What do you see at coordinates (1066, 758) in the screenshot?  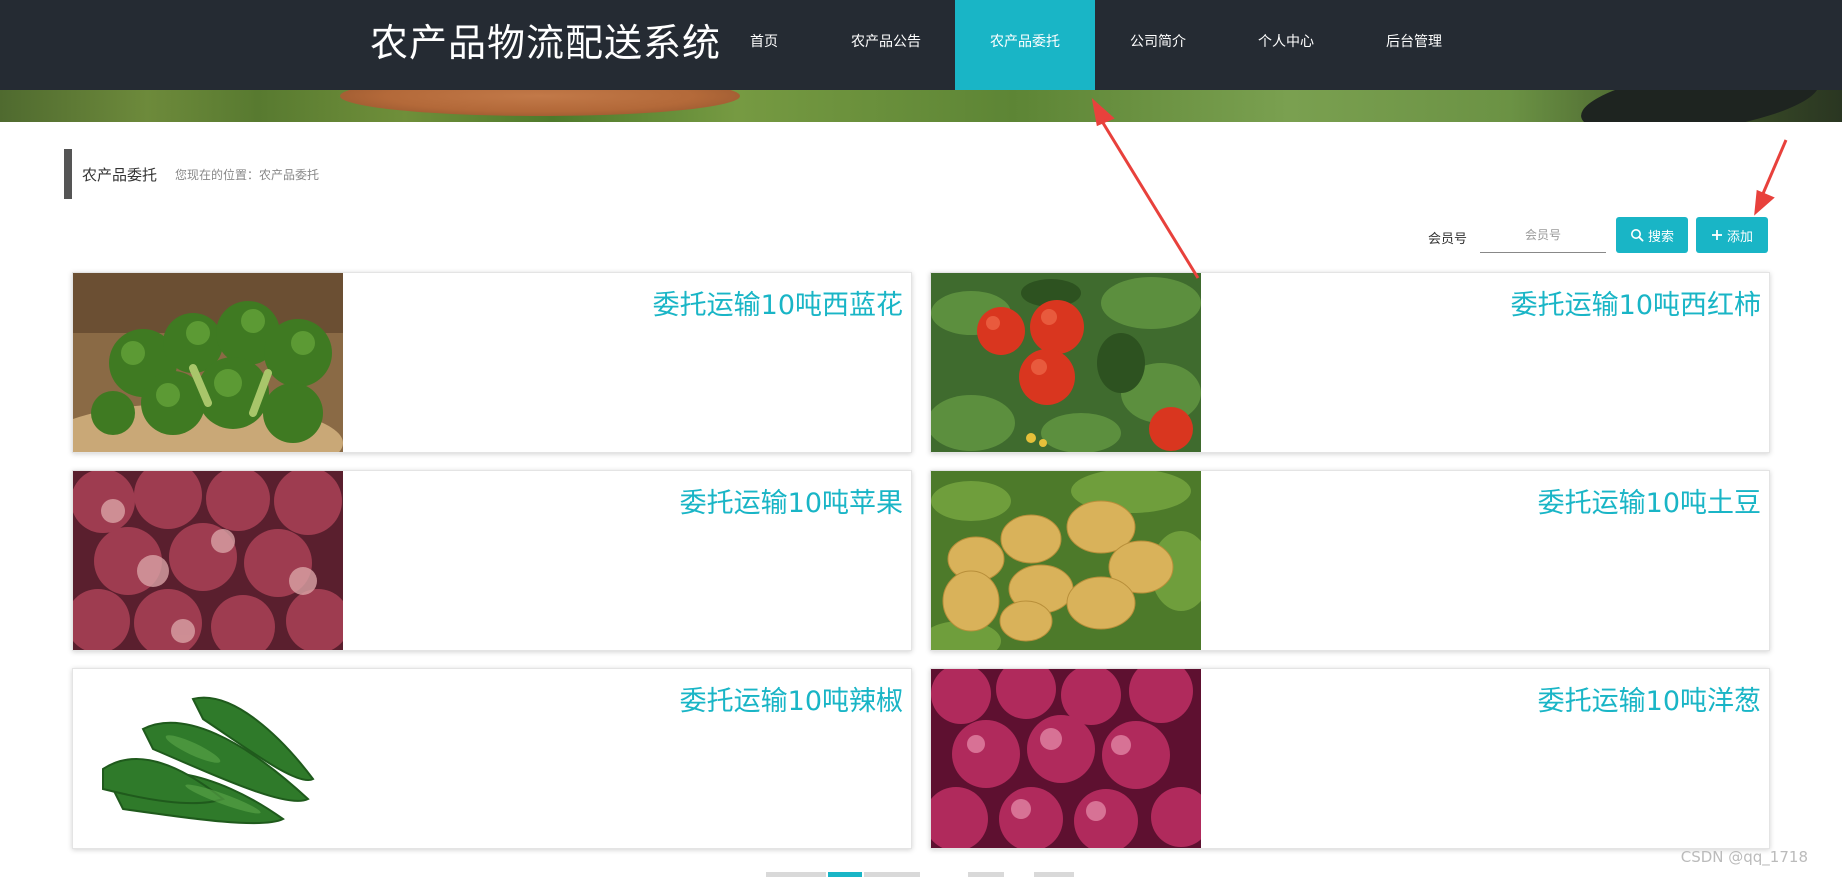 I see `red-onion-image` at bounding box center [1066, 758].